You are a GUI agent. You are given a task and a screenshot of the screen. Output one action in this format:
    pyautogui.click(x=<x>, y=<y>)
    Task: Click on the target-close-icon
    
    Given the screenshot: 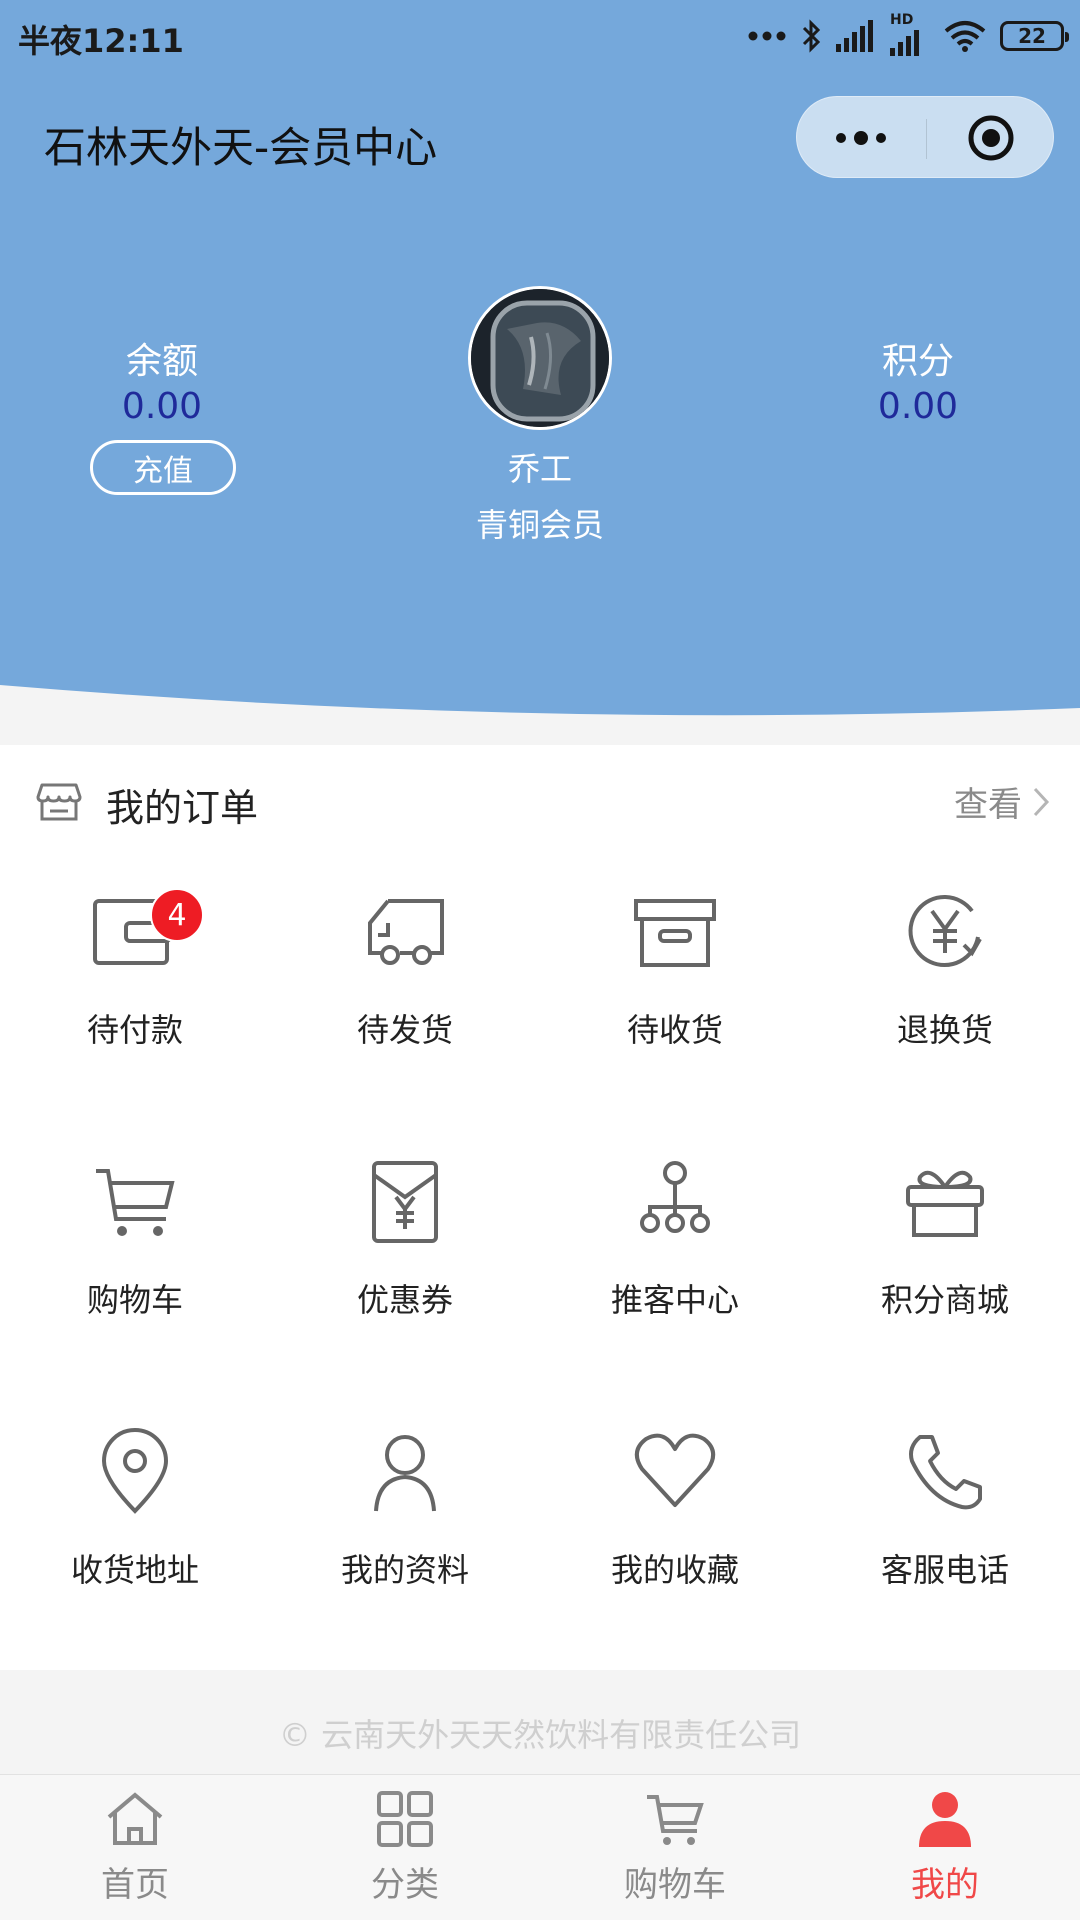 What is the action you would take?
    pyautogui.click(x=991, y=138)
    